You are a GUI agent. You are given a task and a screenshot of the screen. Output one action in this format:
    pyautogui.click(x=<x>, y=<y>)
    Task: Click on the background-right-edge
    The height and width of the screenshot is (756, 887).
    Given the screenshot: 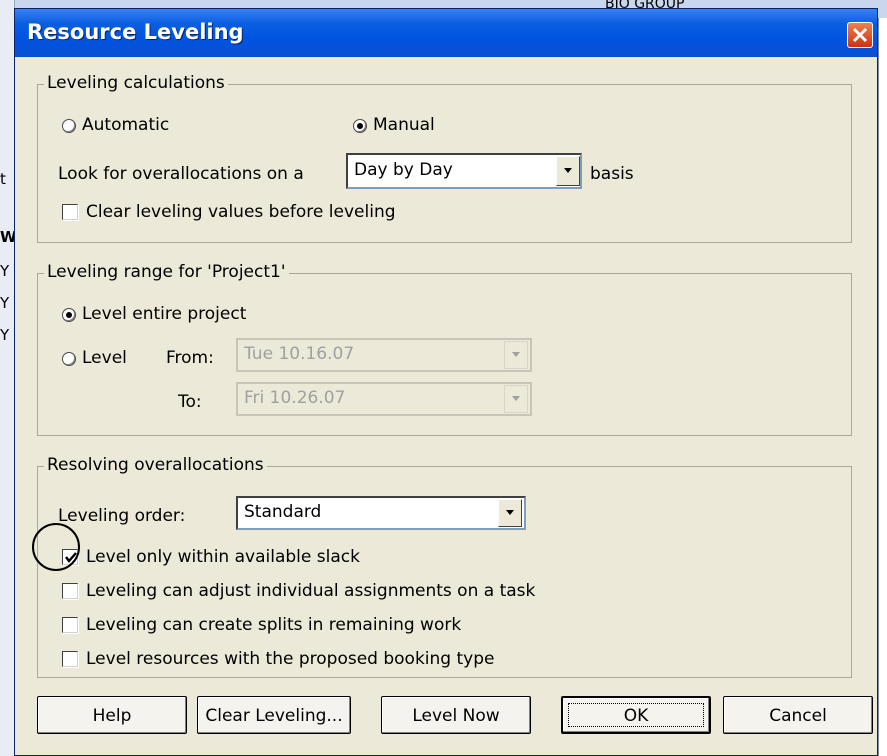 What is the action you would take?
    pyautogui.click(x=882, y=387)
    